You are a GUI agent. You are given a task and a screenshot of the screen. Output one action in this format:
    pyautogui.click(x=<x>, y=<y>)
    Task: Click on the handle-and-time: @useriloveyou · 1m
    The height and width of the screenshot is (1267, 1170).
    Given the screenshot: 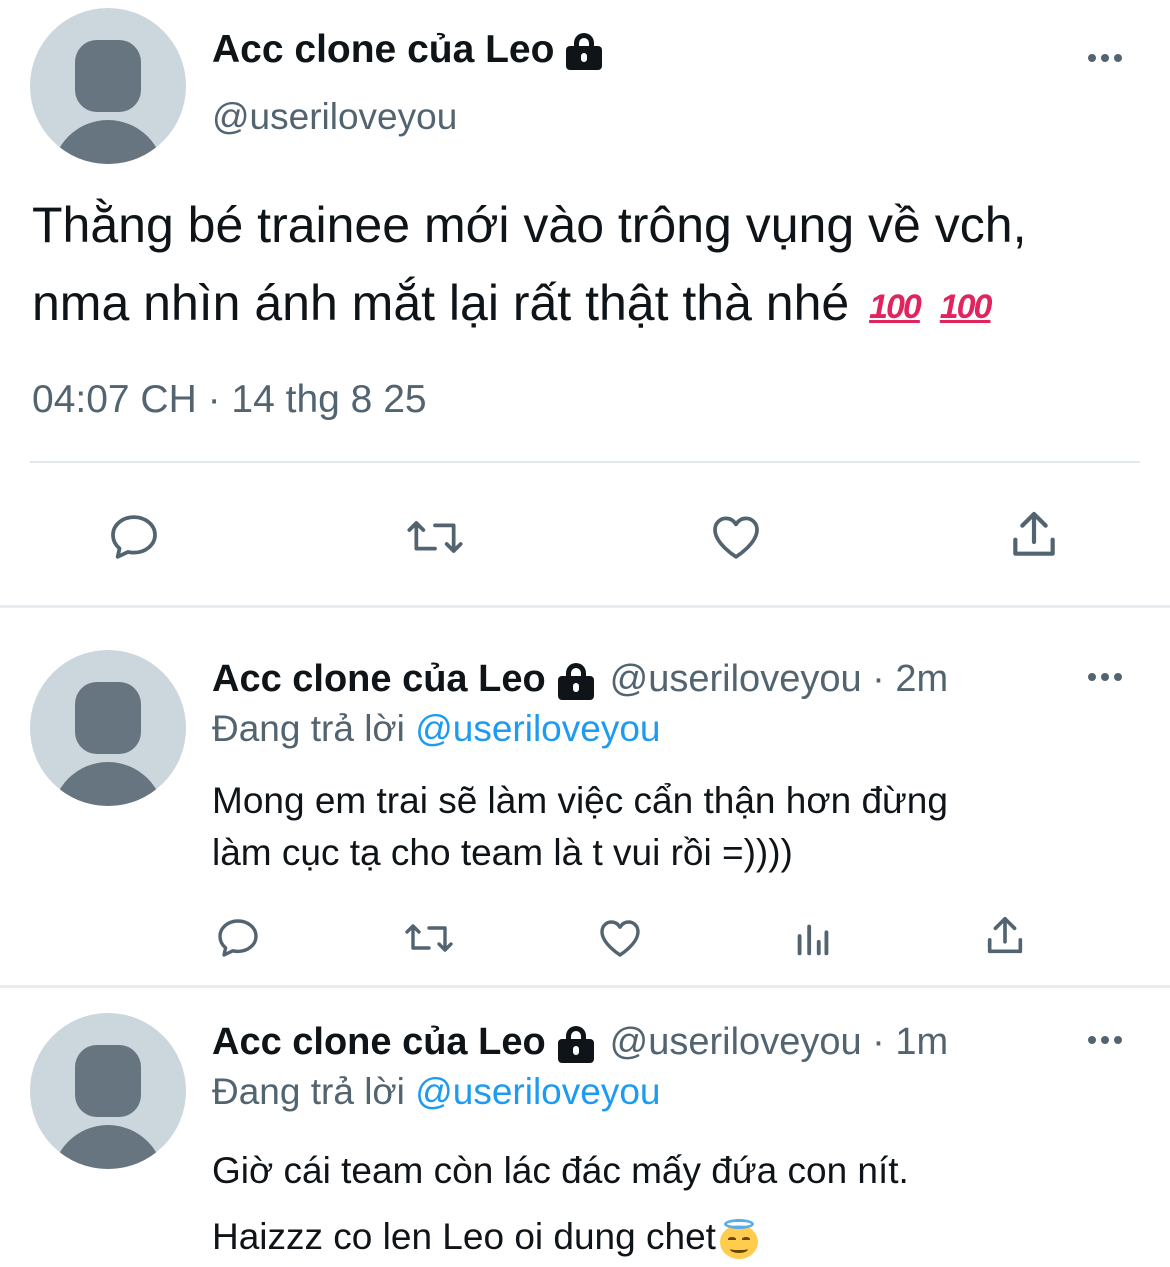 What is the action you would take?
    pyautogui.click(x=779, y=1042)
    